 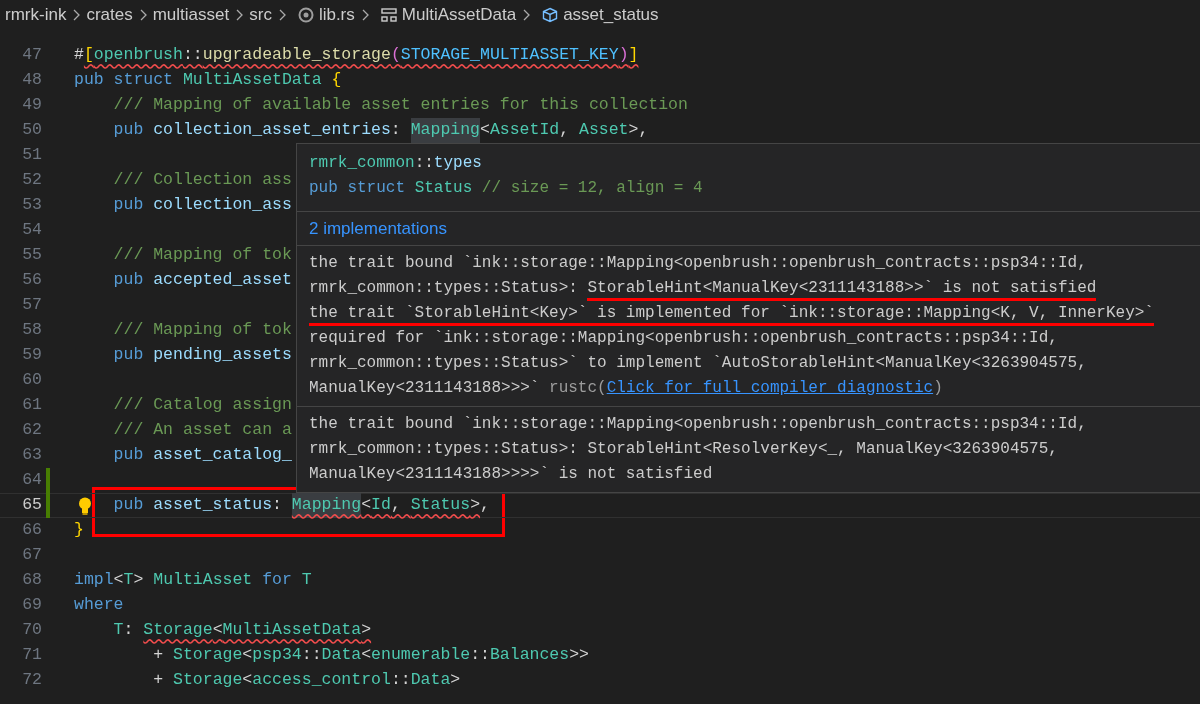 What do you see at coordinates (31, 155) in the screenshot?
I see `line-number: 51` at bounding box center [31, 155].